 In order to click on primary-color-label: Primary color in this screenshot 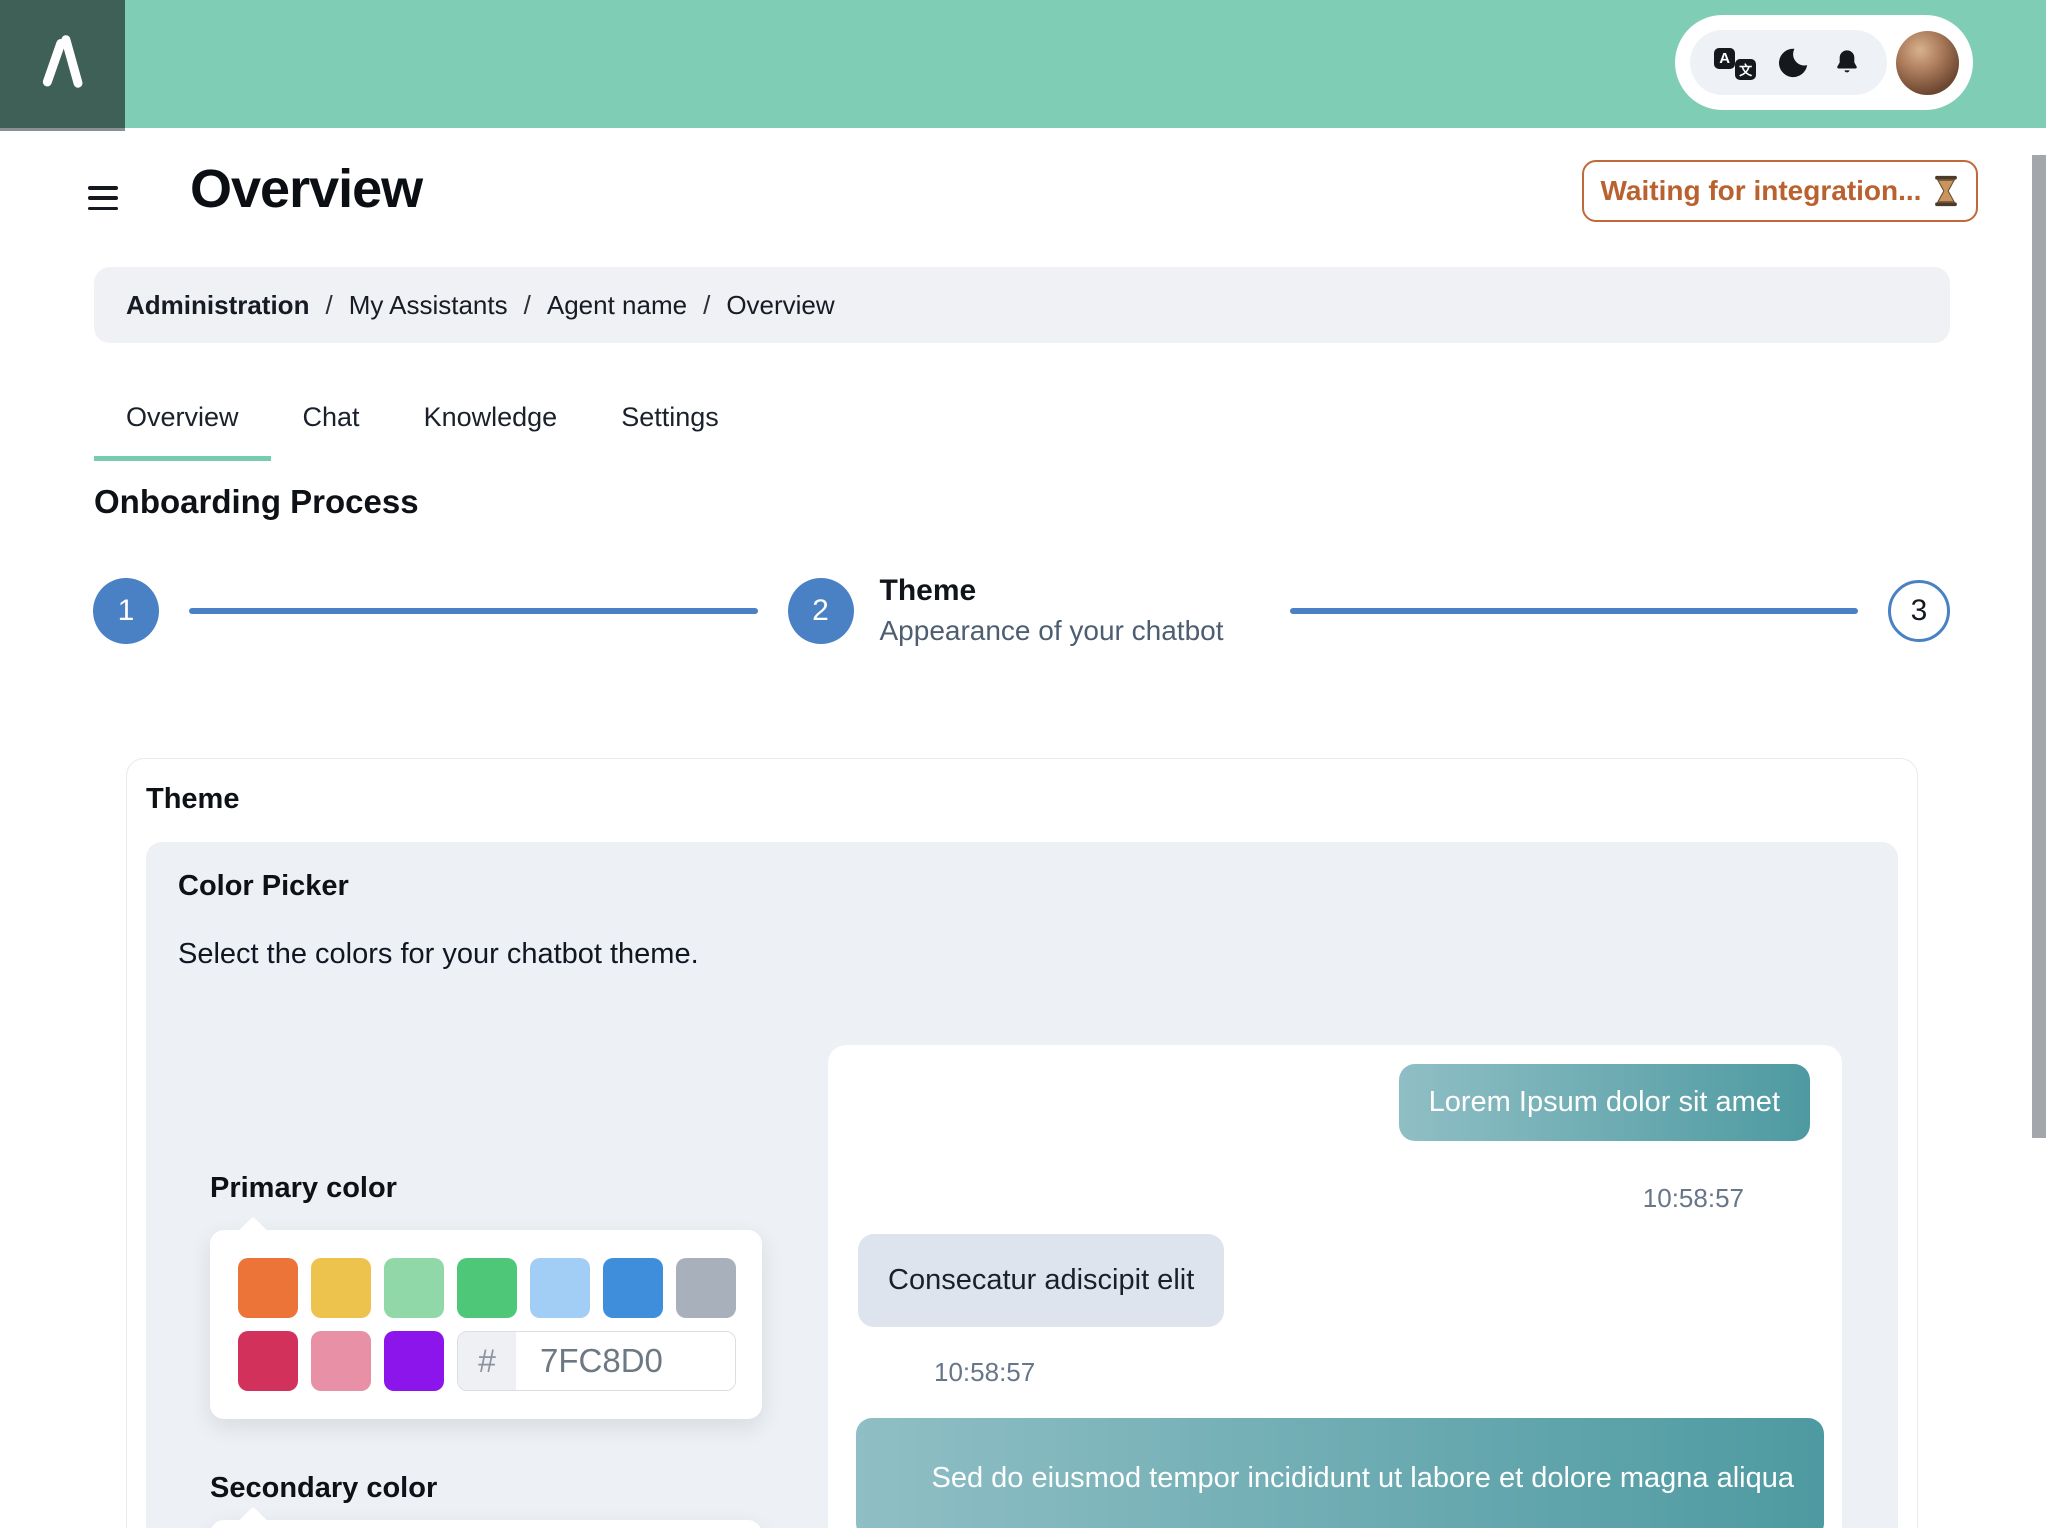, I will do `click(303, 1188)`.